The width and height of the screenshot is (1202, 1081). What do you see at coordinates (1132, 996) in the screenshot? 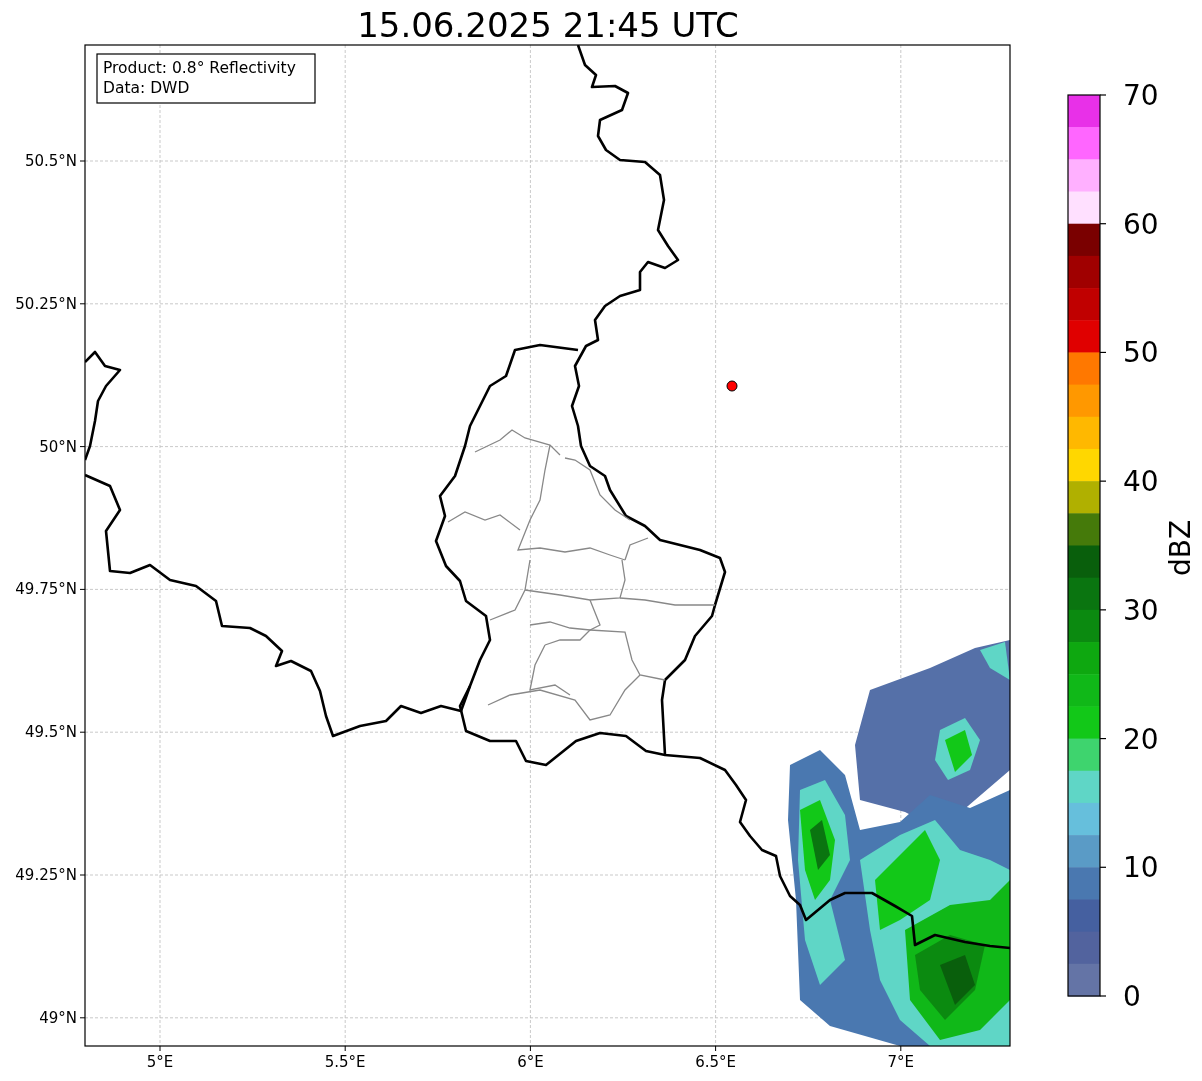
I see `colorbar-tick-label: 0` at bounding box center [1132, 996].